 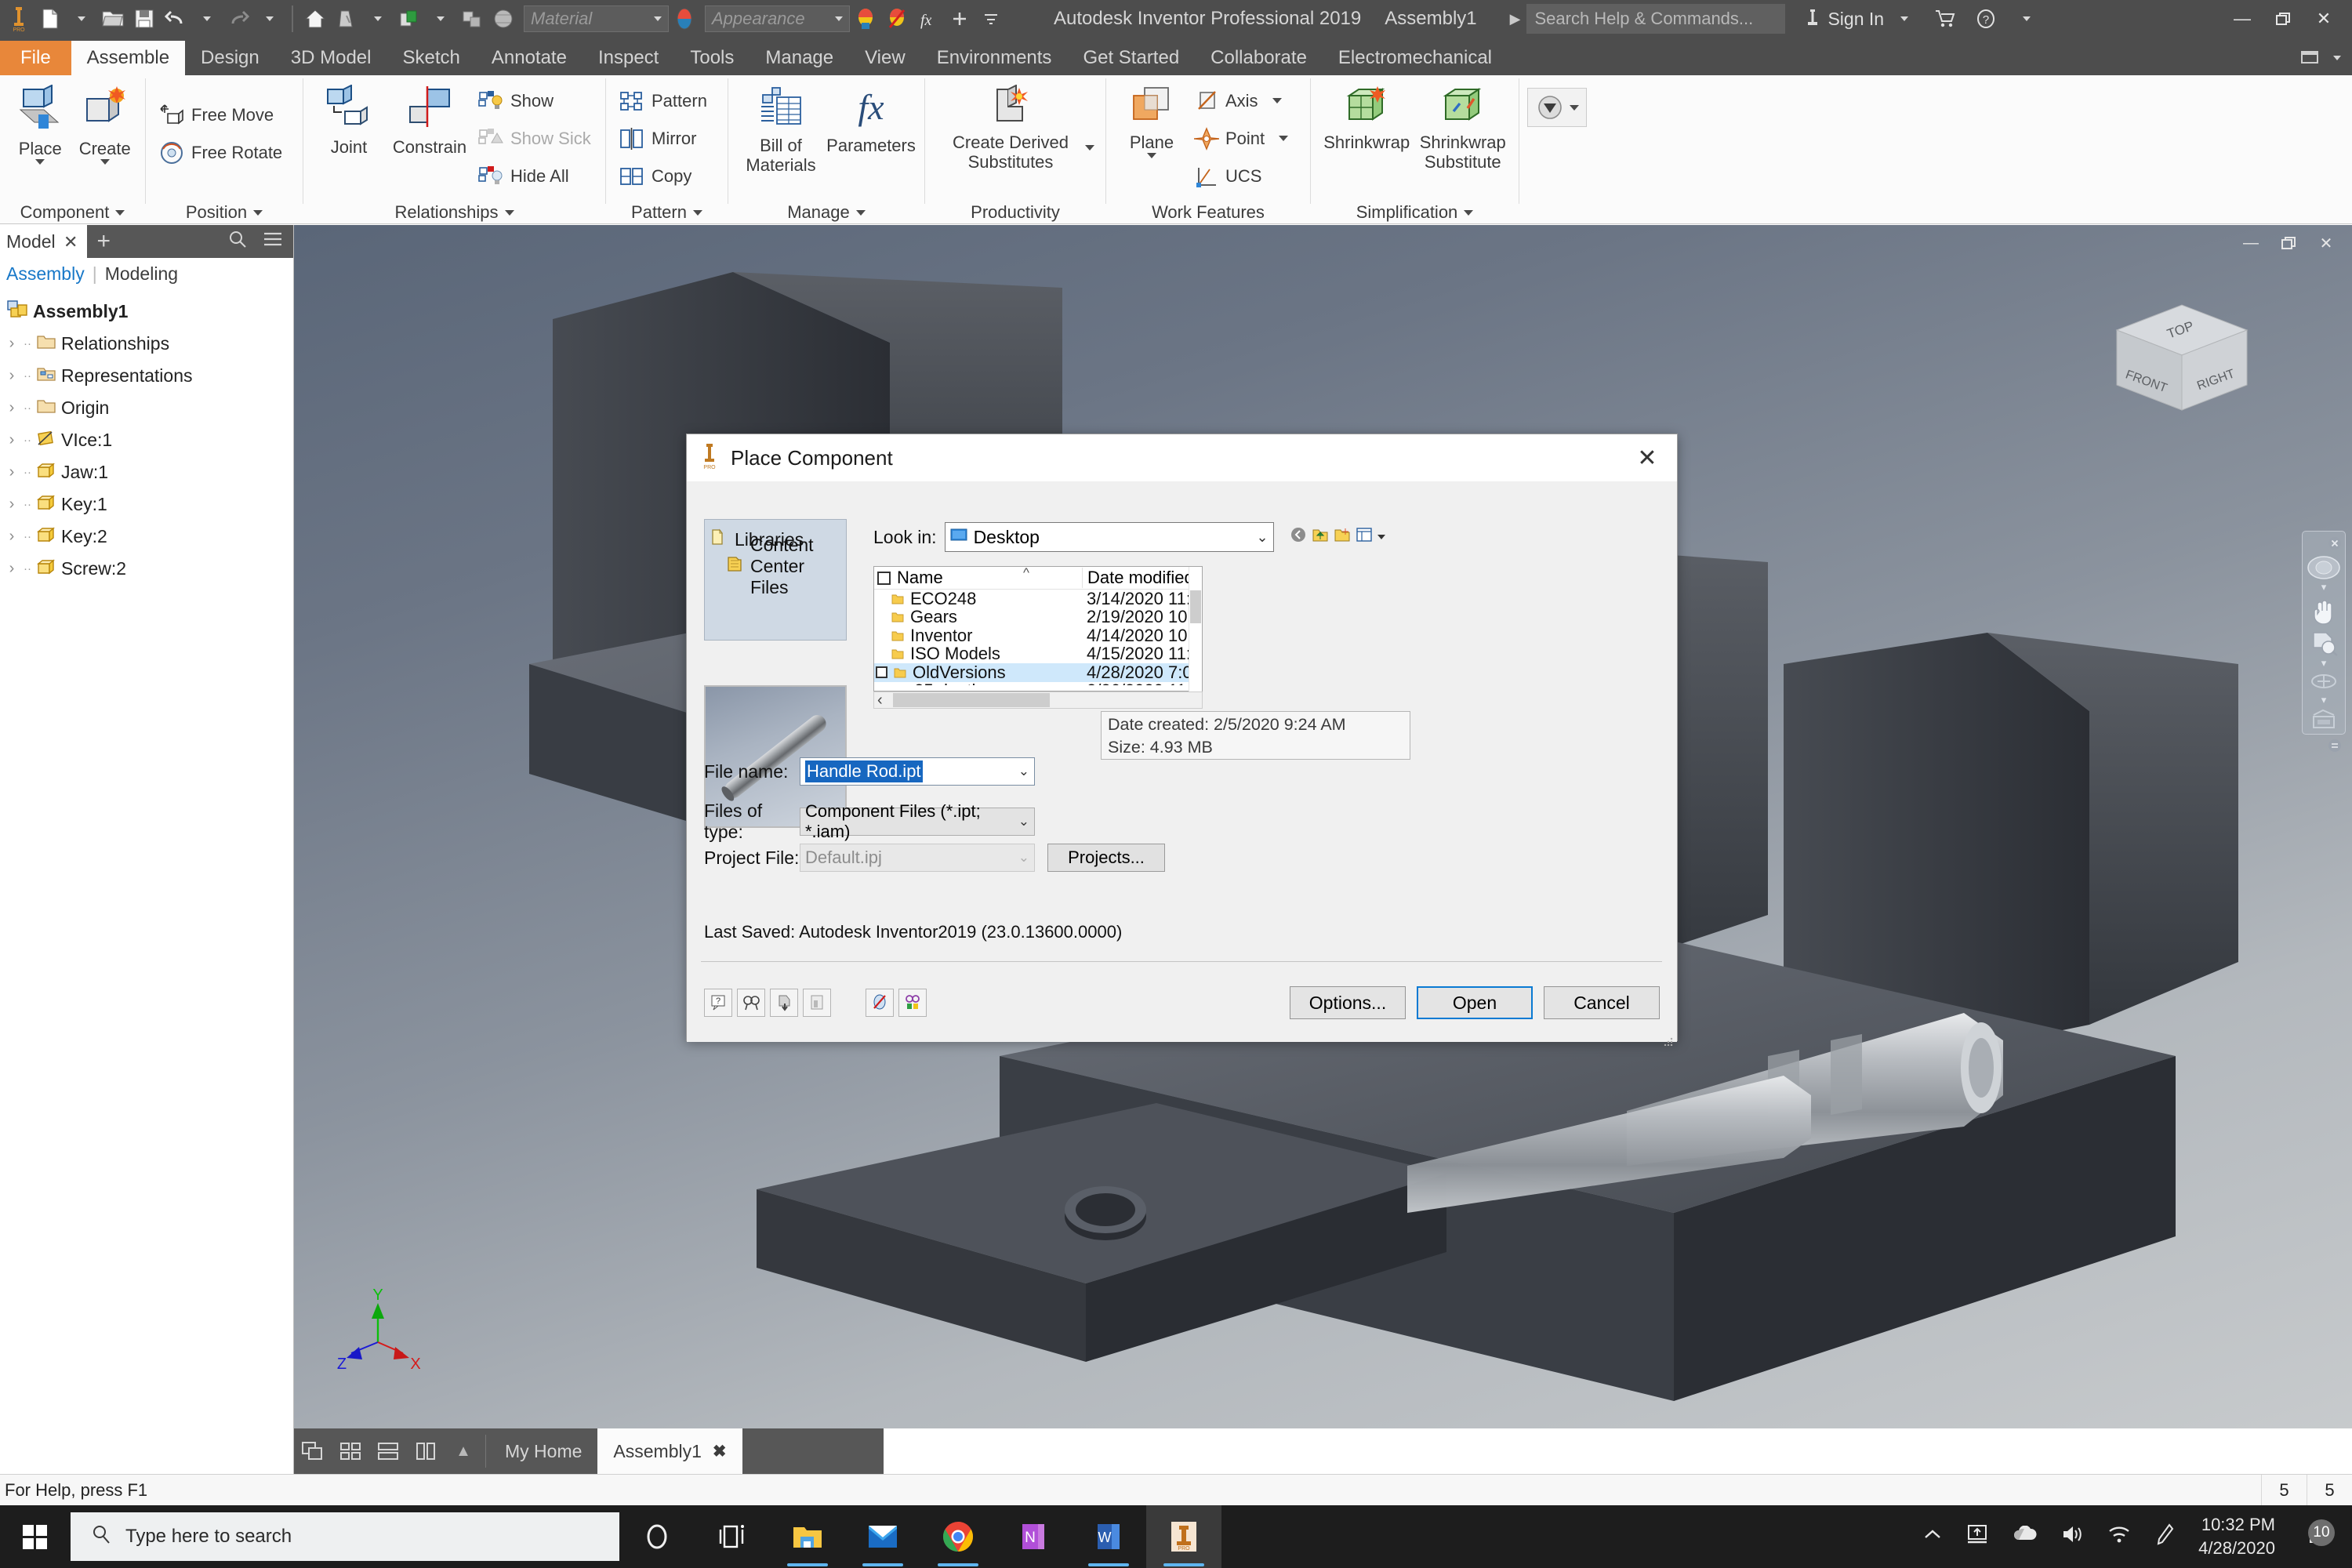 I want to click on up-folder-icon, so click(x=1320, y=537).